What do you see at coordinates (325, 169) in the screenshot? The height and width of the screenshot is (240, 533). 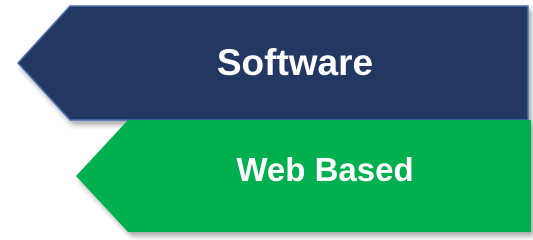 I see `web-based-label: Web Based` at bounding box center [325, 169].